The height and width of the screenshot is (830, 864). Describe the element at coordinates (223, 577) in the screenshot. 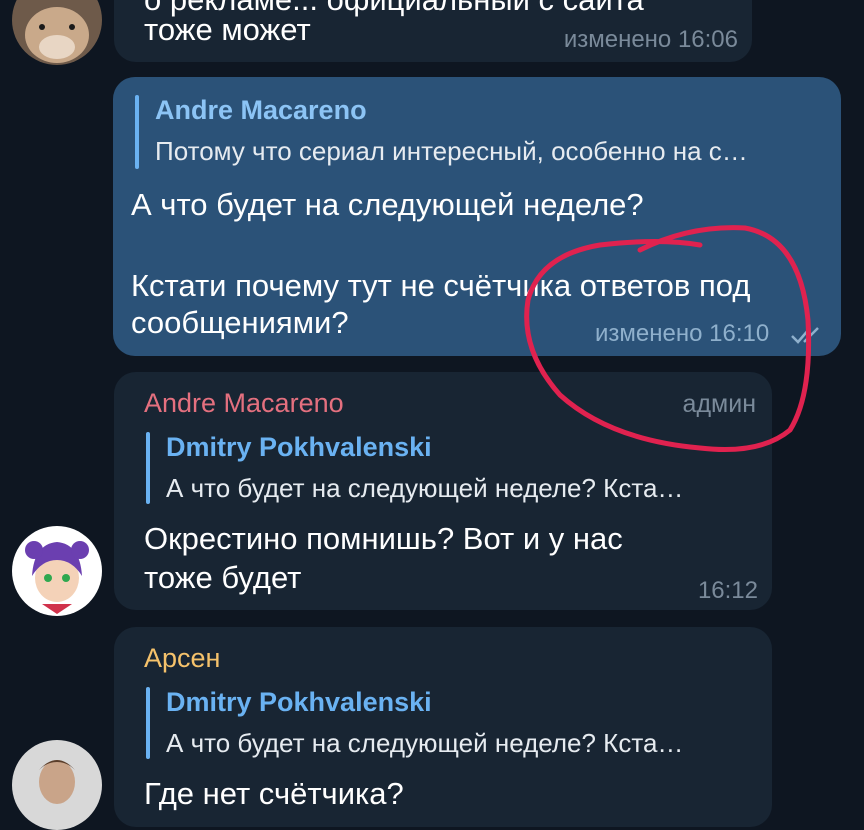

I see `message-3-text-line2: тоже будет` at that location.